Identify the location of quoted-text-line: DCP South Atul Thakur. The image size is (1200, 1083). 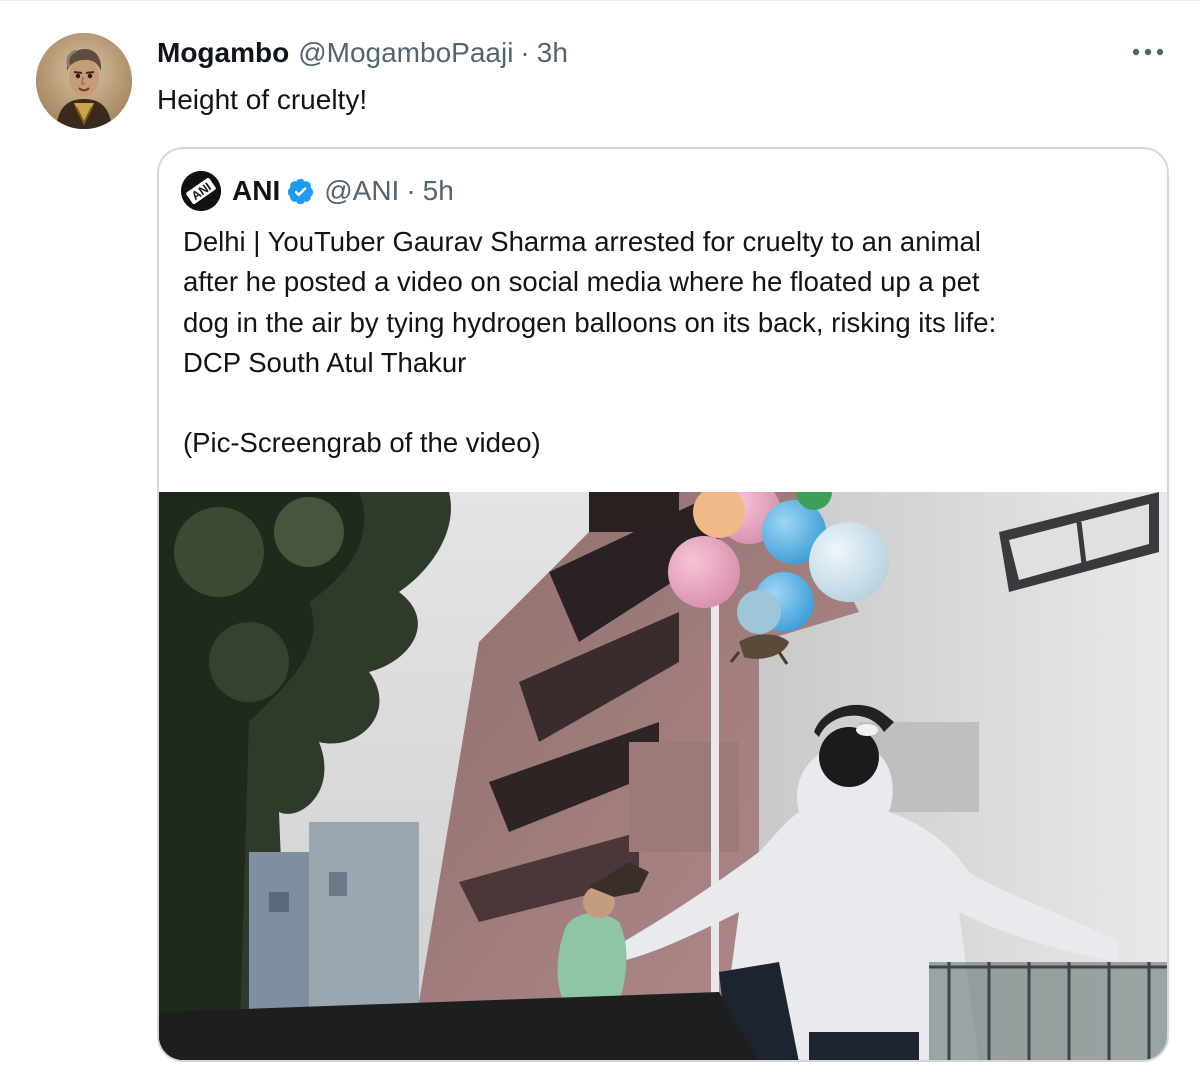
(325, 362).